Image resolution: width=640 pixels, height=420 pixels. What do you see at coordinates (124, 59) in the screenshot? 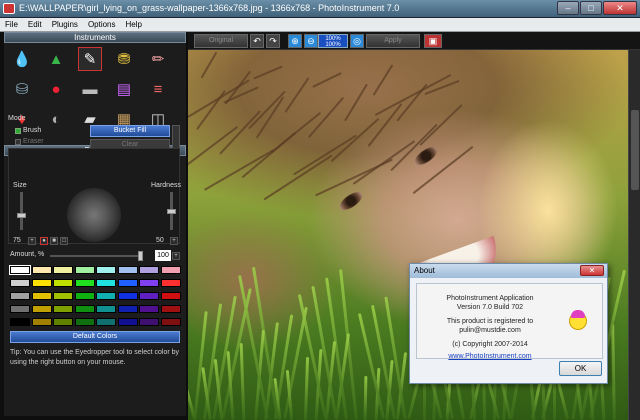
I see `stamp-icon: ⛃` at bounding box center [124, 59].